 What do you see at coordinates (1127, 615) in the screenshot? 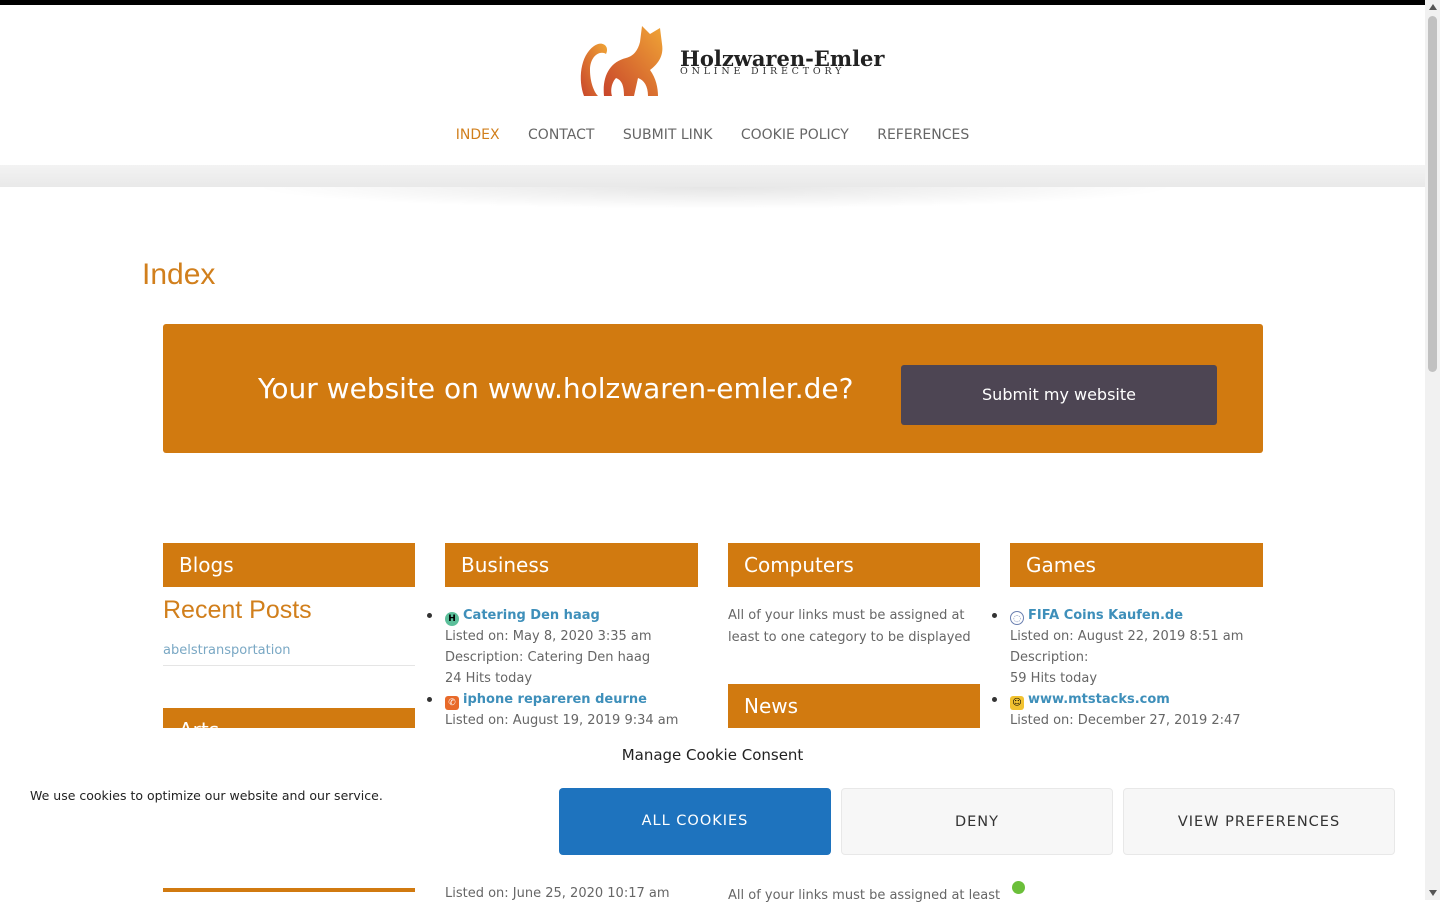
I see `listing-title: ◌ FIFA Coins Kaufen.de` at bounding box center [1127, 615].